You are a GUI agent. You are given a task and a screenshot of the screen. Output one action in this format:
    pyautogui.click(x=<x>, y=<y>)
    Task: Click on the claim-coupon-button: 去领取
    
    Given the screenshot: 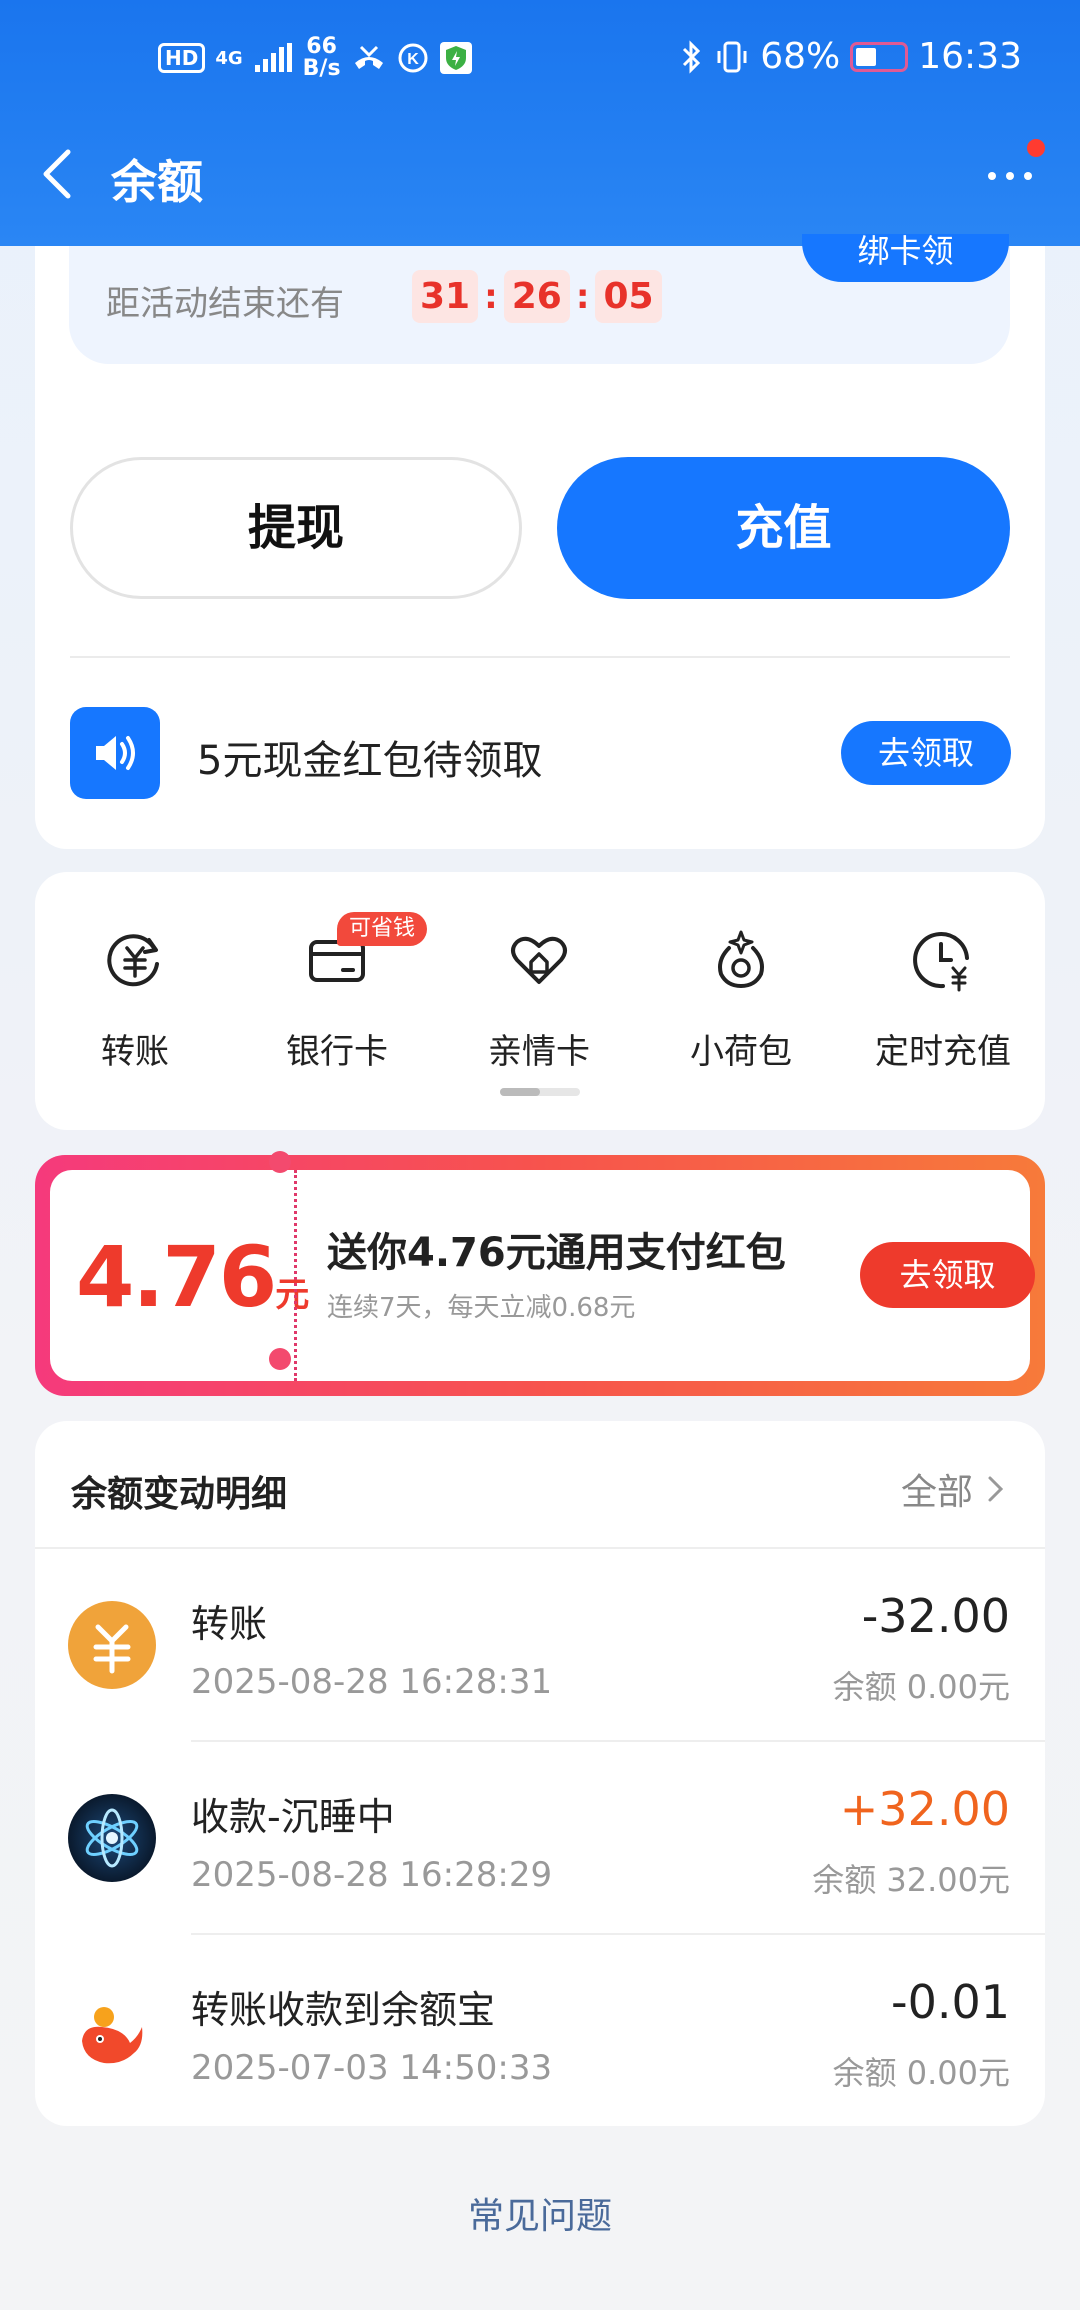 What is the action you would take?
    pyautogui.click(x=947, y=1275)
    